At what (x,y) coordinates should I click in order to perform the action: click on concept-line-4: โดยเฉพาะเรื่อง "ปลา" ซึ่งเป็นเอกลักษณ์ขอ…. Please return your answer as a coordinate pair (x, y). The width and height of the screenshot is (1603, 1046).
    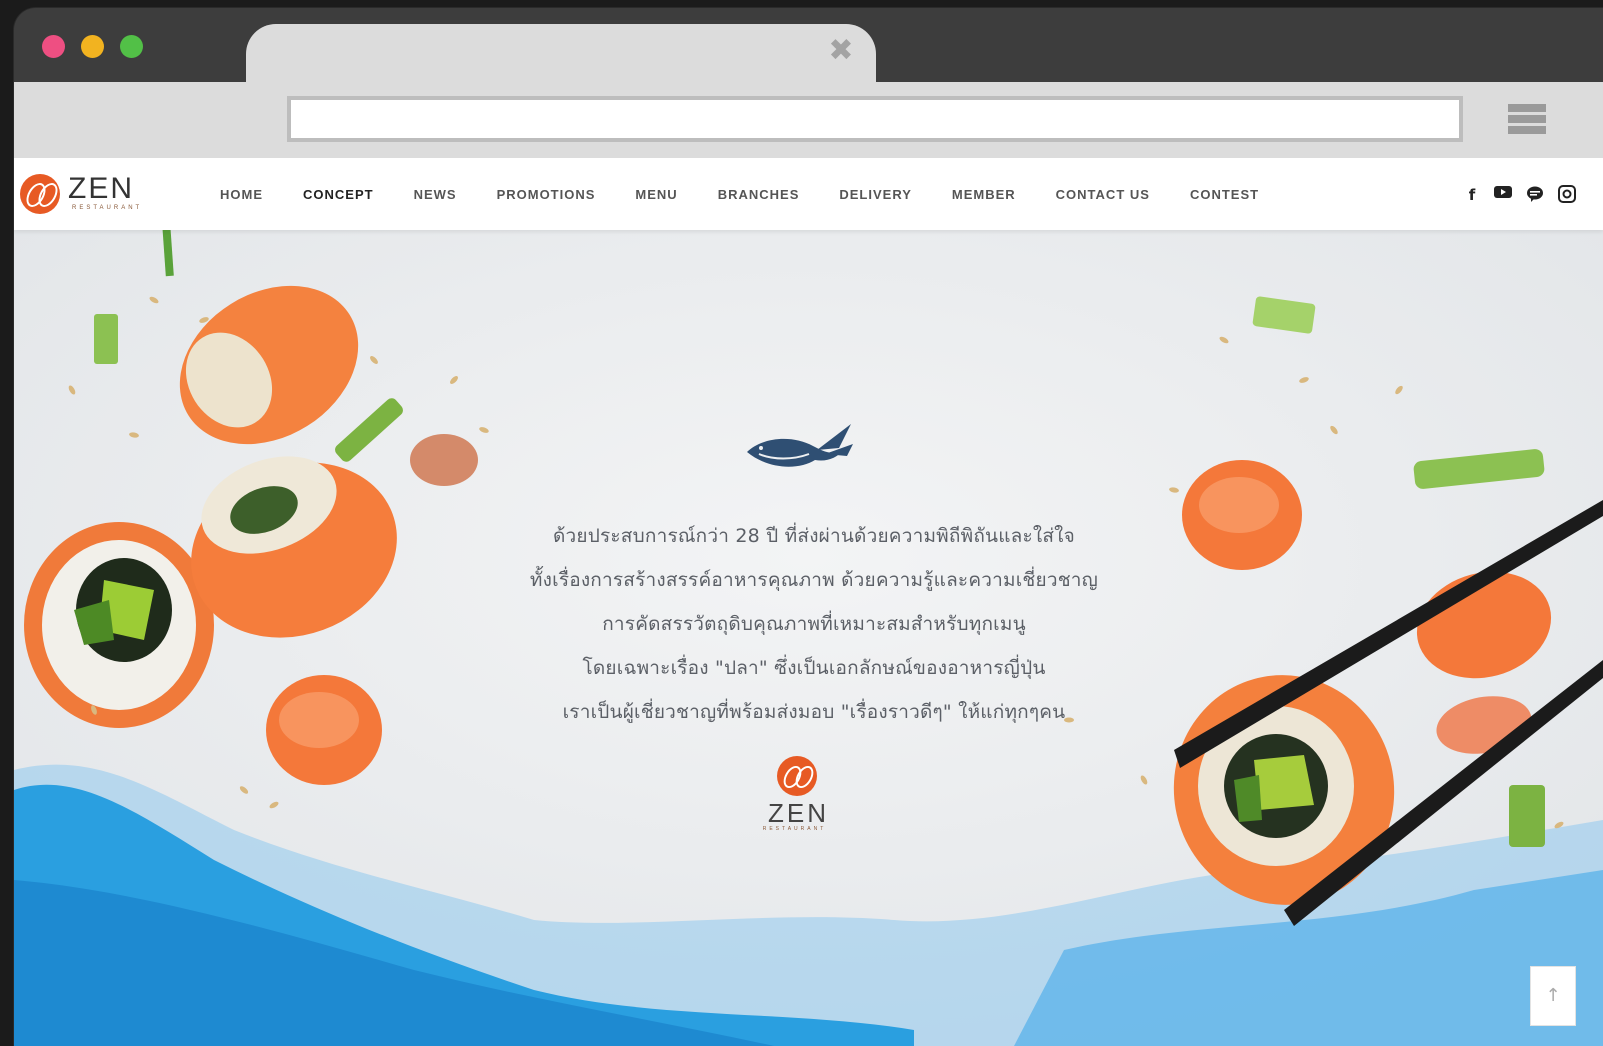
    Looking at the image, I should click on (814, 668).